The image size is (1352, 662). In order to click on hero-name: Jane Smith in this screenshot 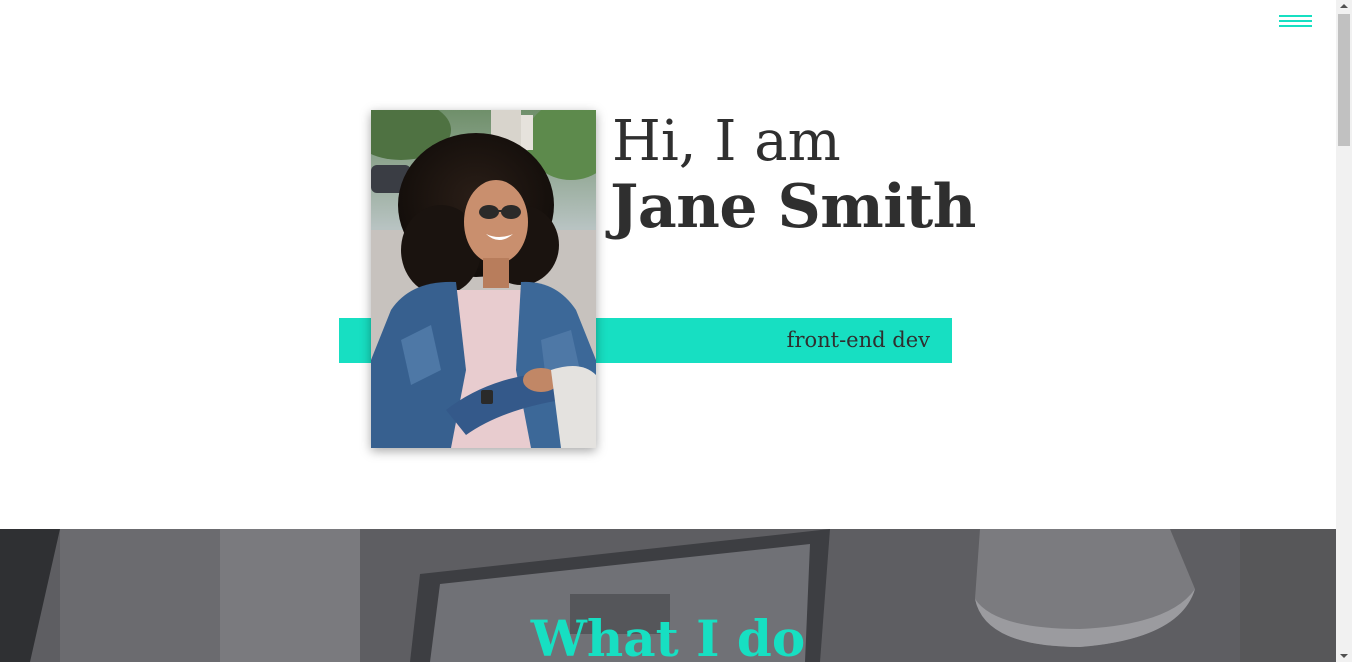, I will do `click(793, 207)`.